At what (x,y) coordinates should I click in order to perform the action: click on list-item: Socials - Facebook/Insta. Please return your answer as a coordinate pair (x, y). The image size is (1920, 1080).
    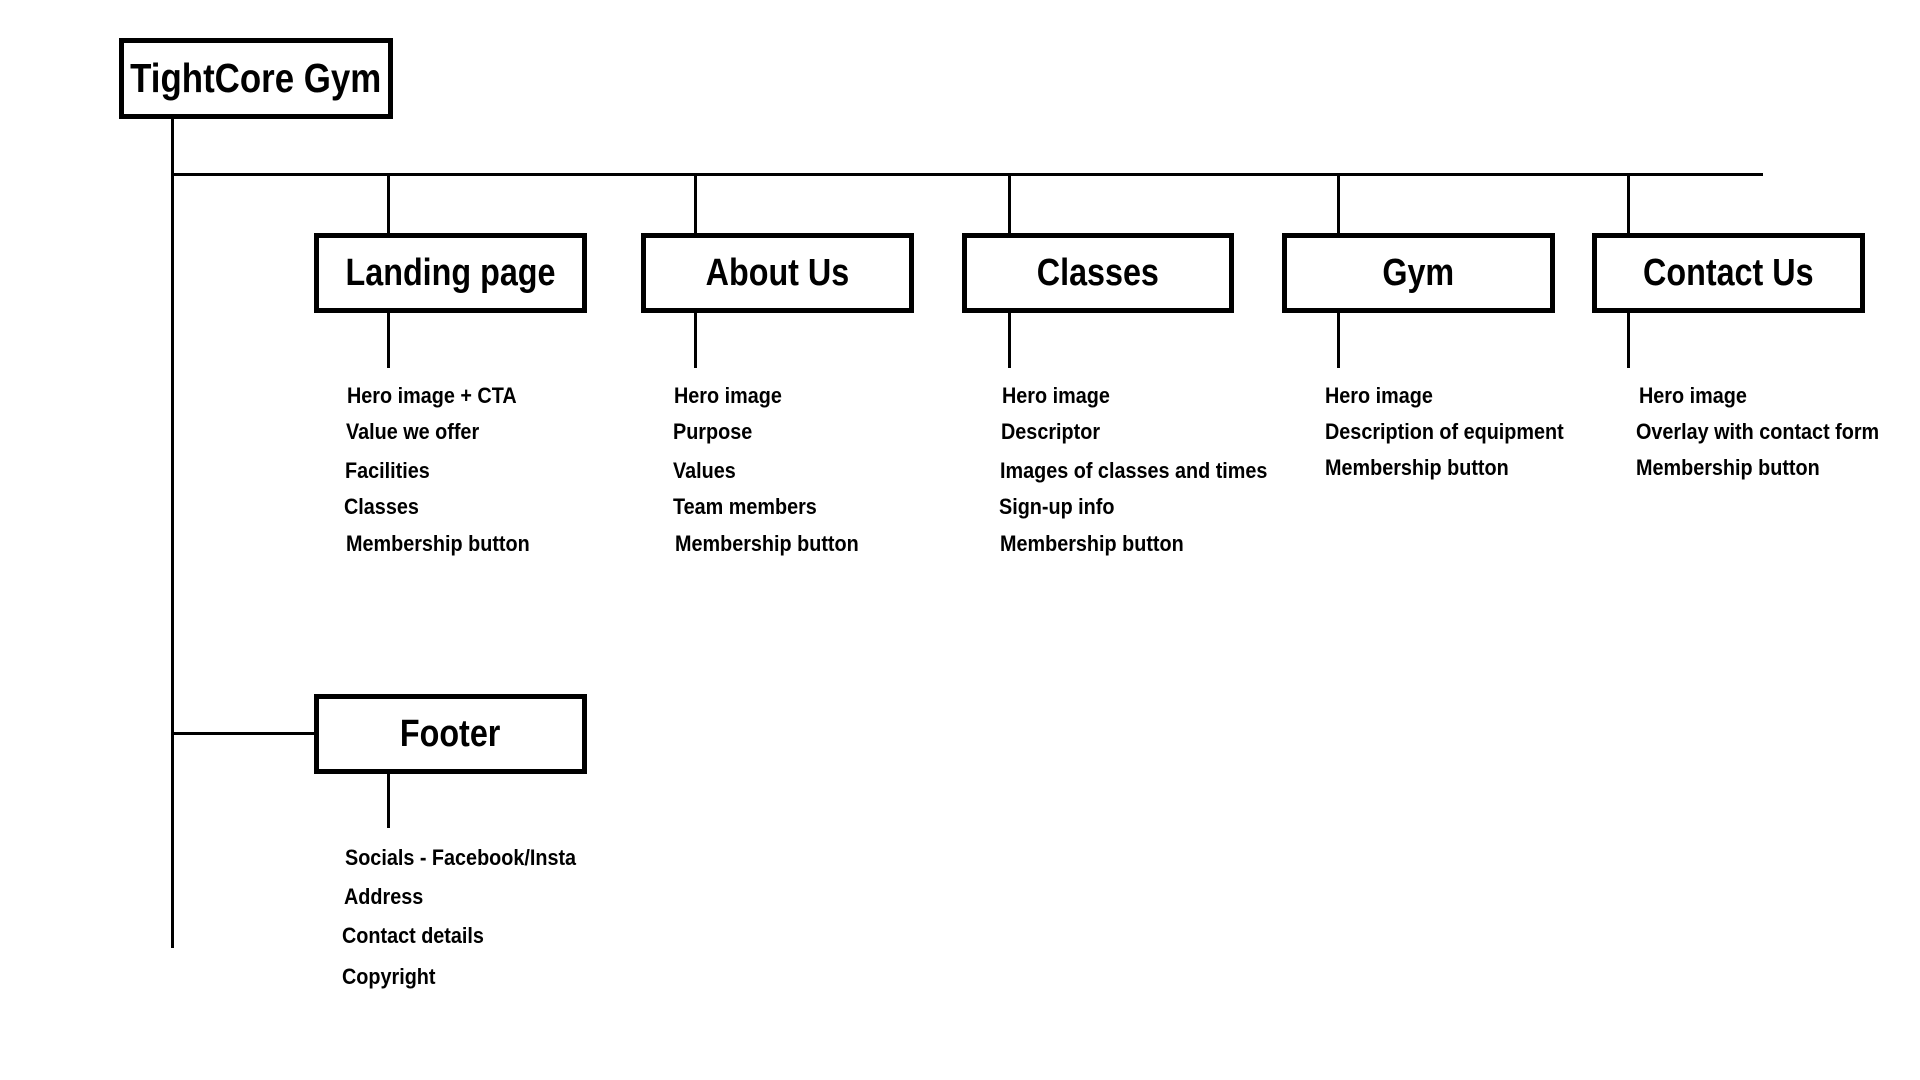
    Looking at the image, I should click on (461, 857).